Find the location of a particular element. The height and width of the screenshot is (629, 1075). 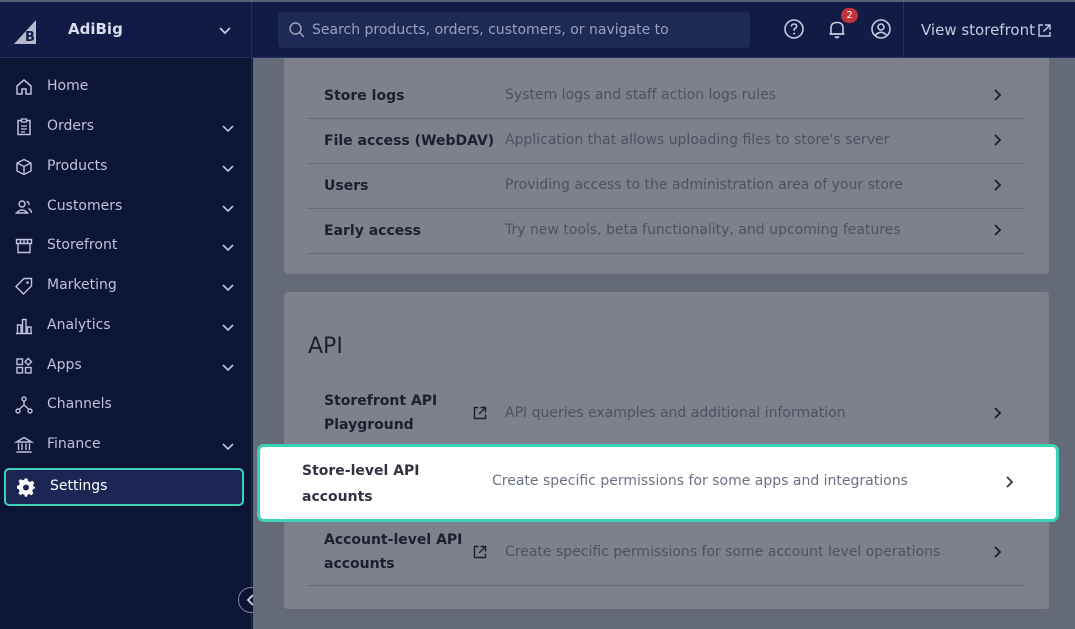

account-icon is located at coordinates (881, 29).